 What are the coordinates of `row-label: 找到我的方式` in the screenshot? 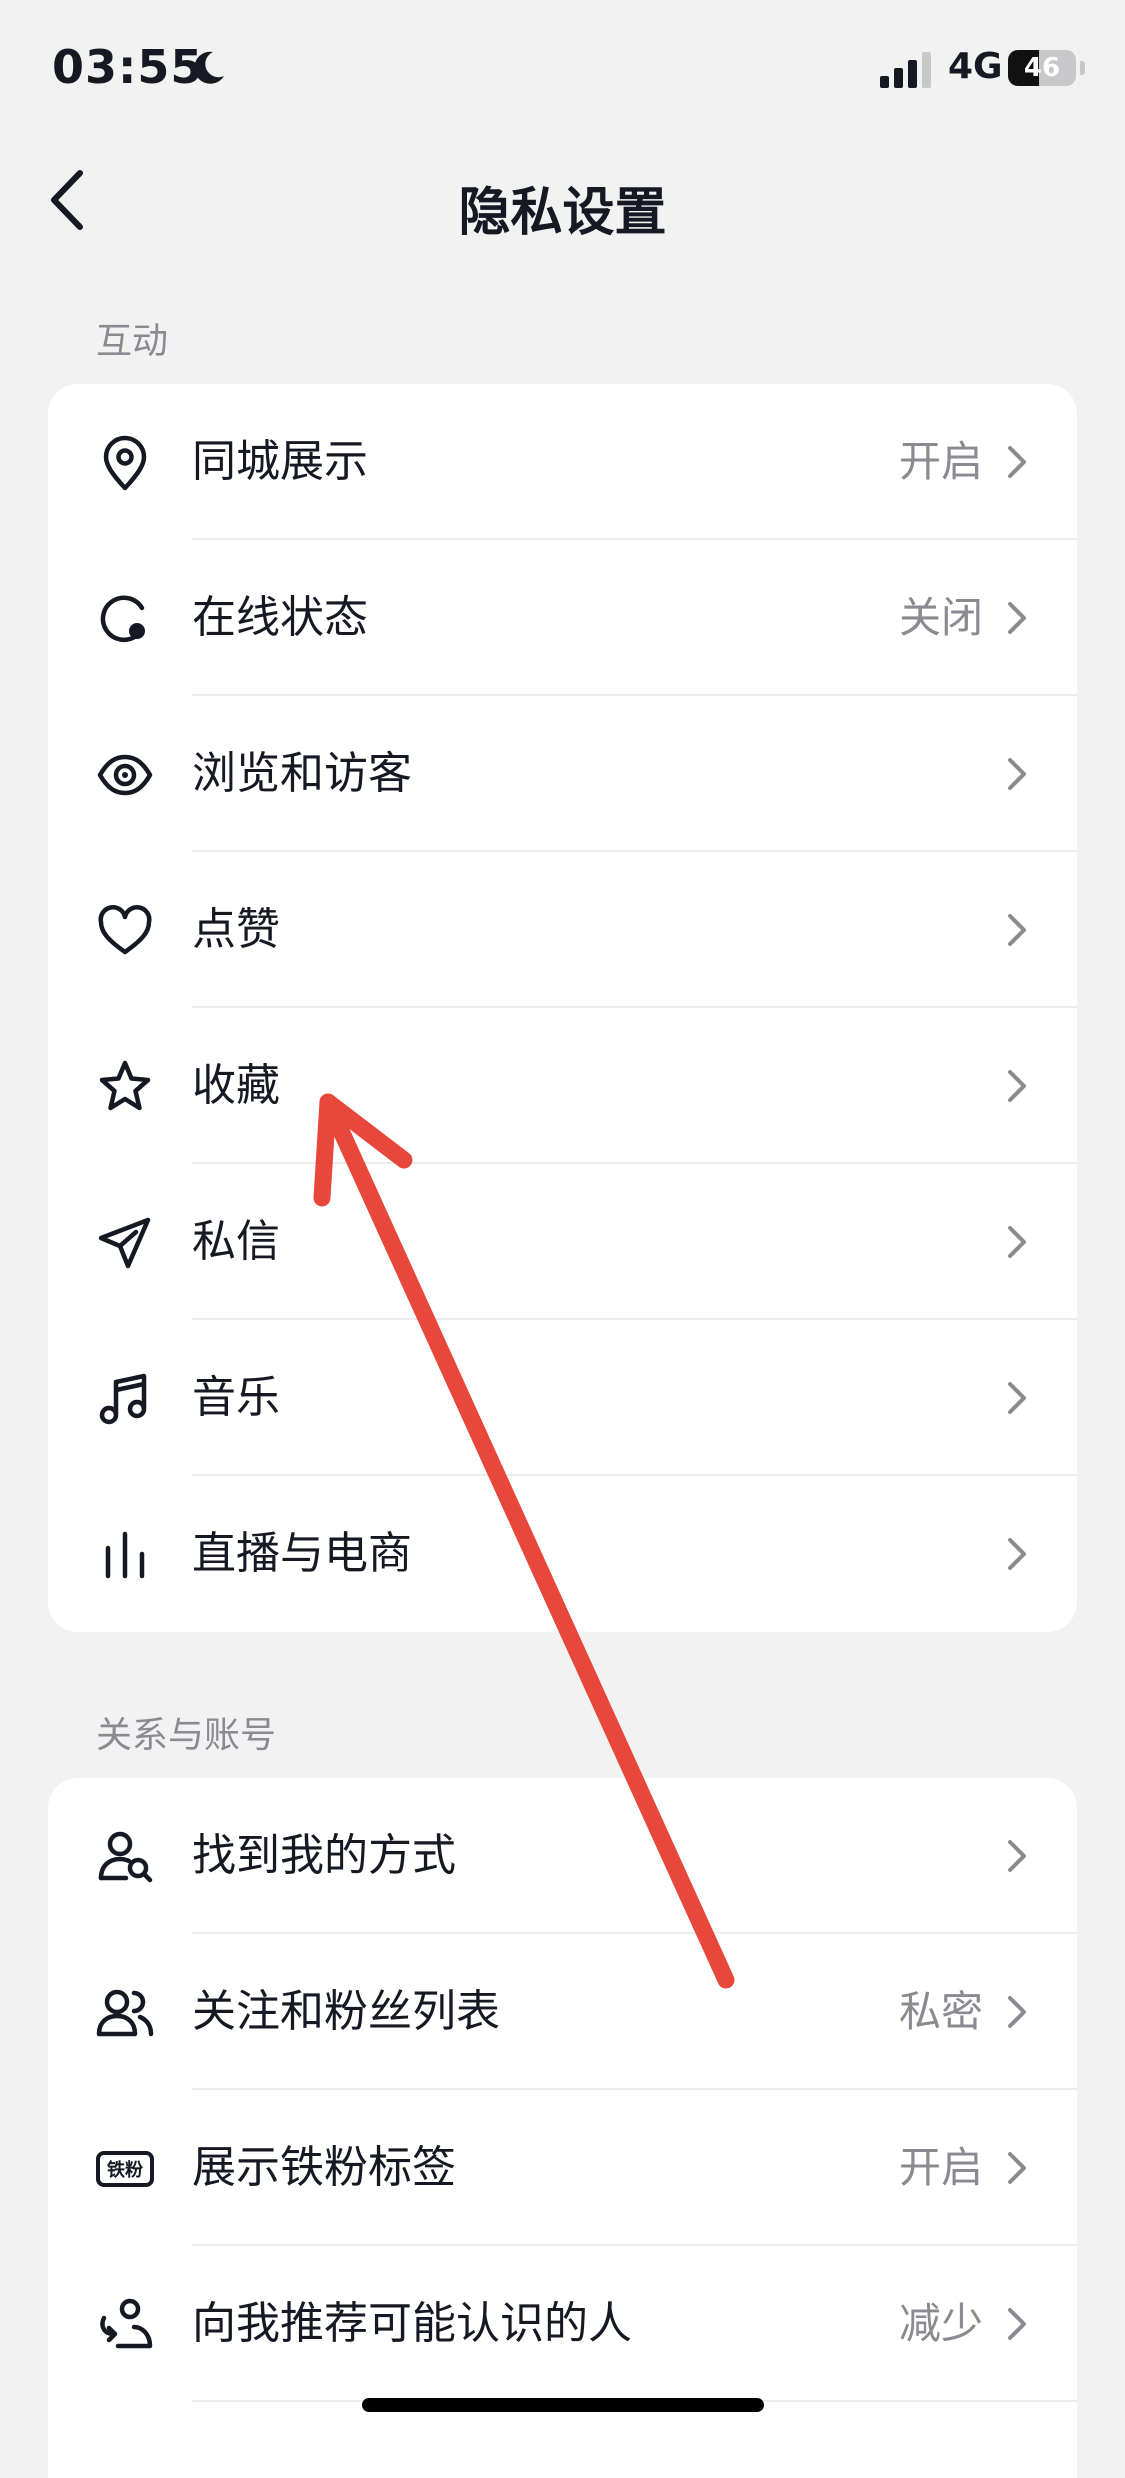 It's located at (324, 1855).